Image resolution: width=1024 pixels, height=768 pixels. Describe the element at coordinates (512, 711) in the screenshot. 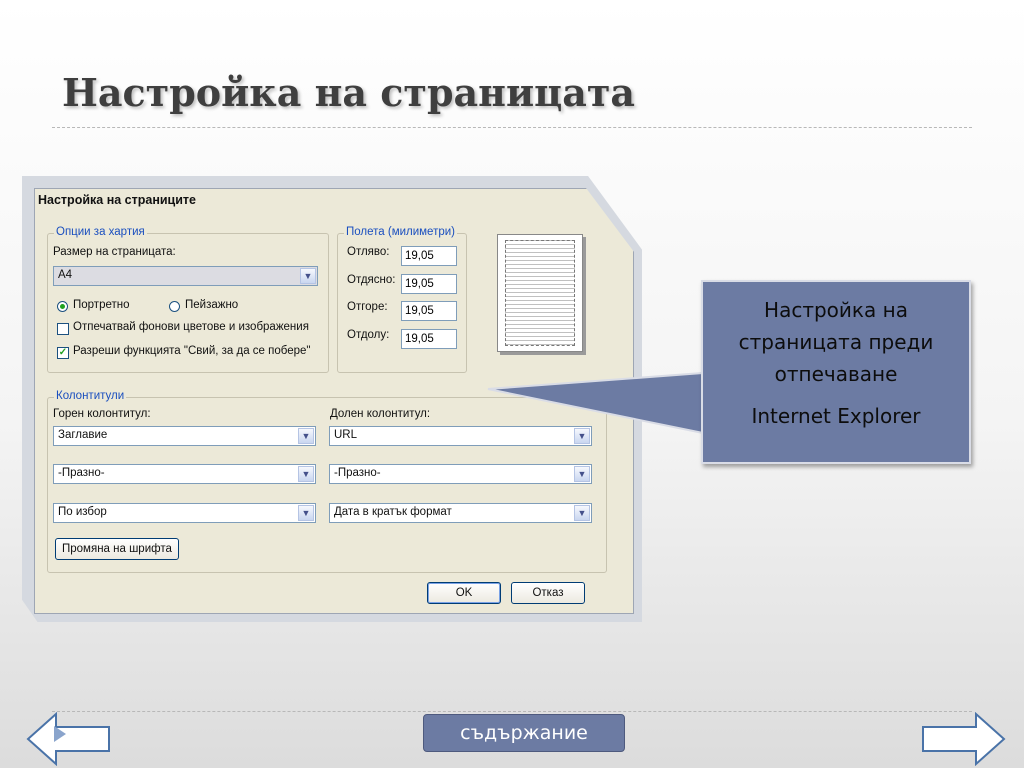

I see `bottom-divider` at that location.